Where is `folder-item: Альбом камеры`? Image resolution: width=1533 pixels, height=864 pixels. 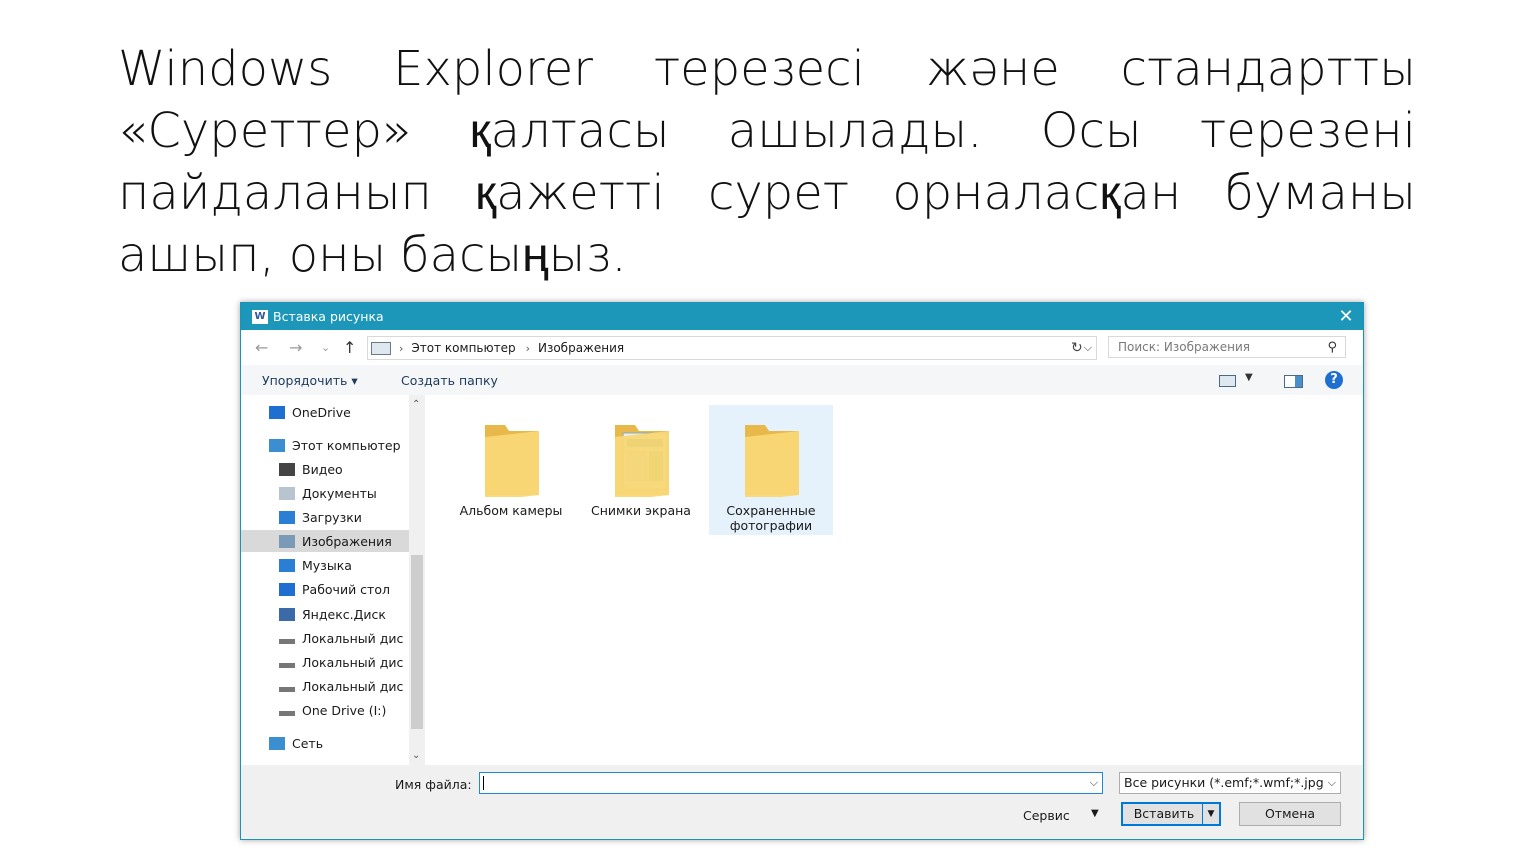
folder-item: Альбом камеры is located at coordinates (511, 470).